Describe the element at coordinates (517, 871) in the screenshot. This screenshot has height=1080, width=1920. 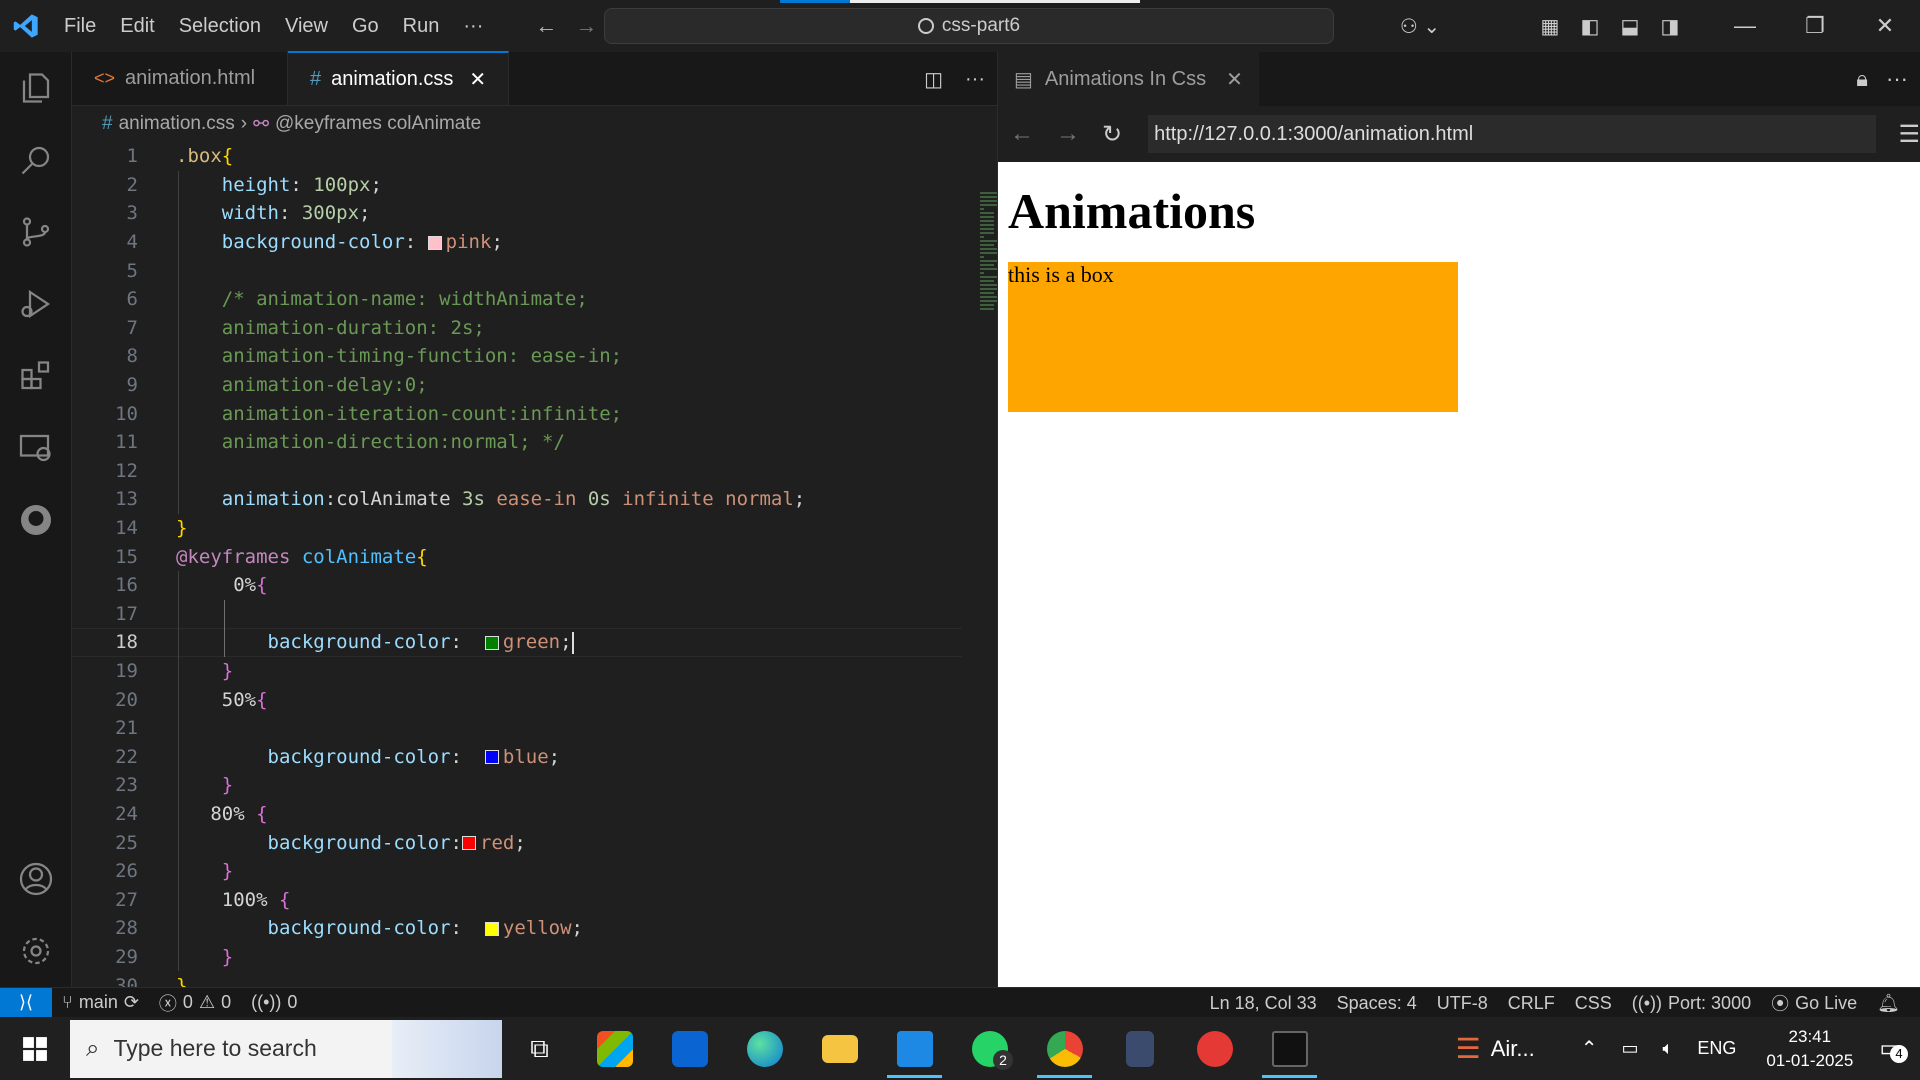
I see `code-line: 26 }` at that location.